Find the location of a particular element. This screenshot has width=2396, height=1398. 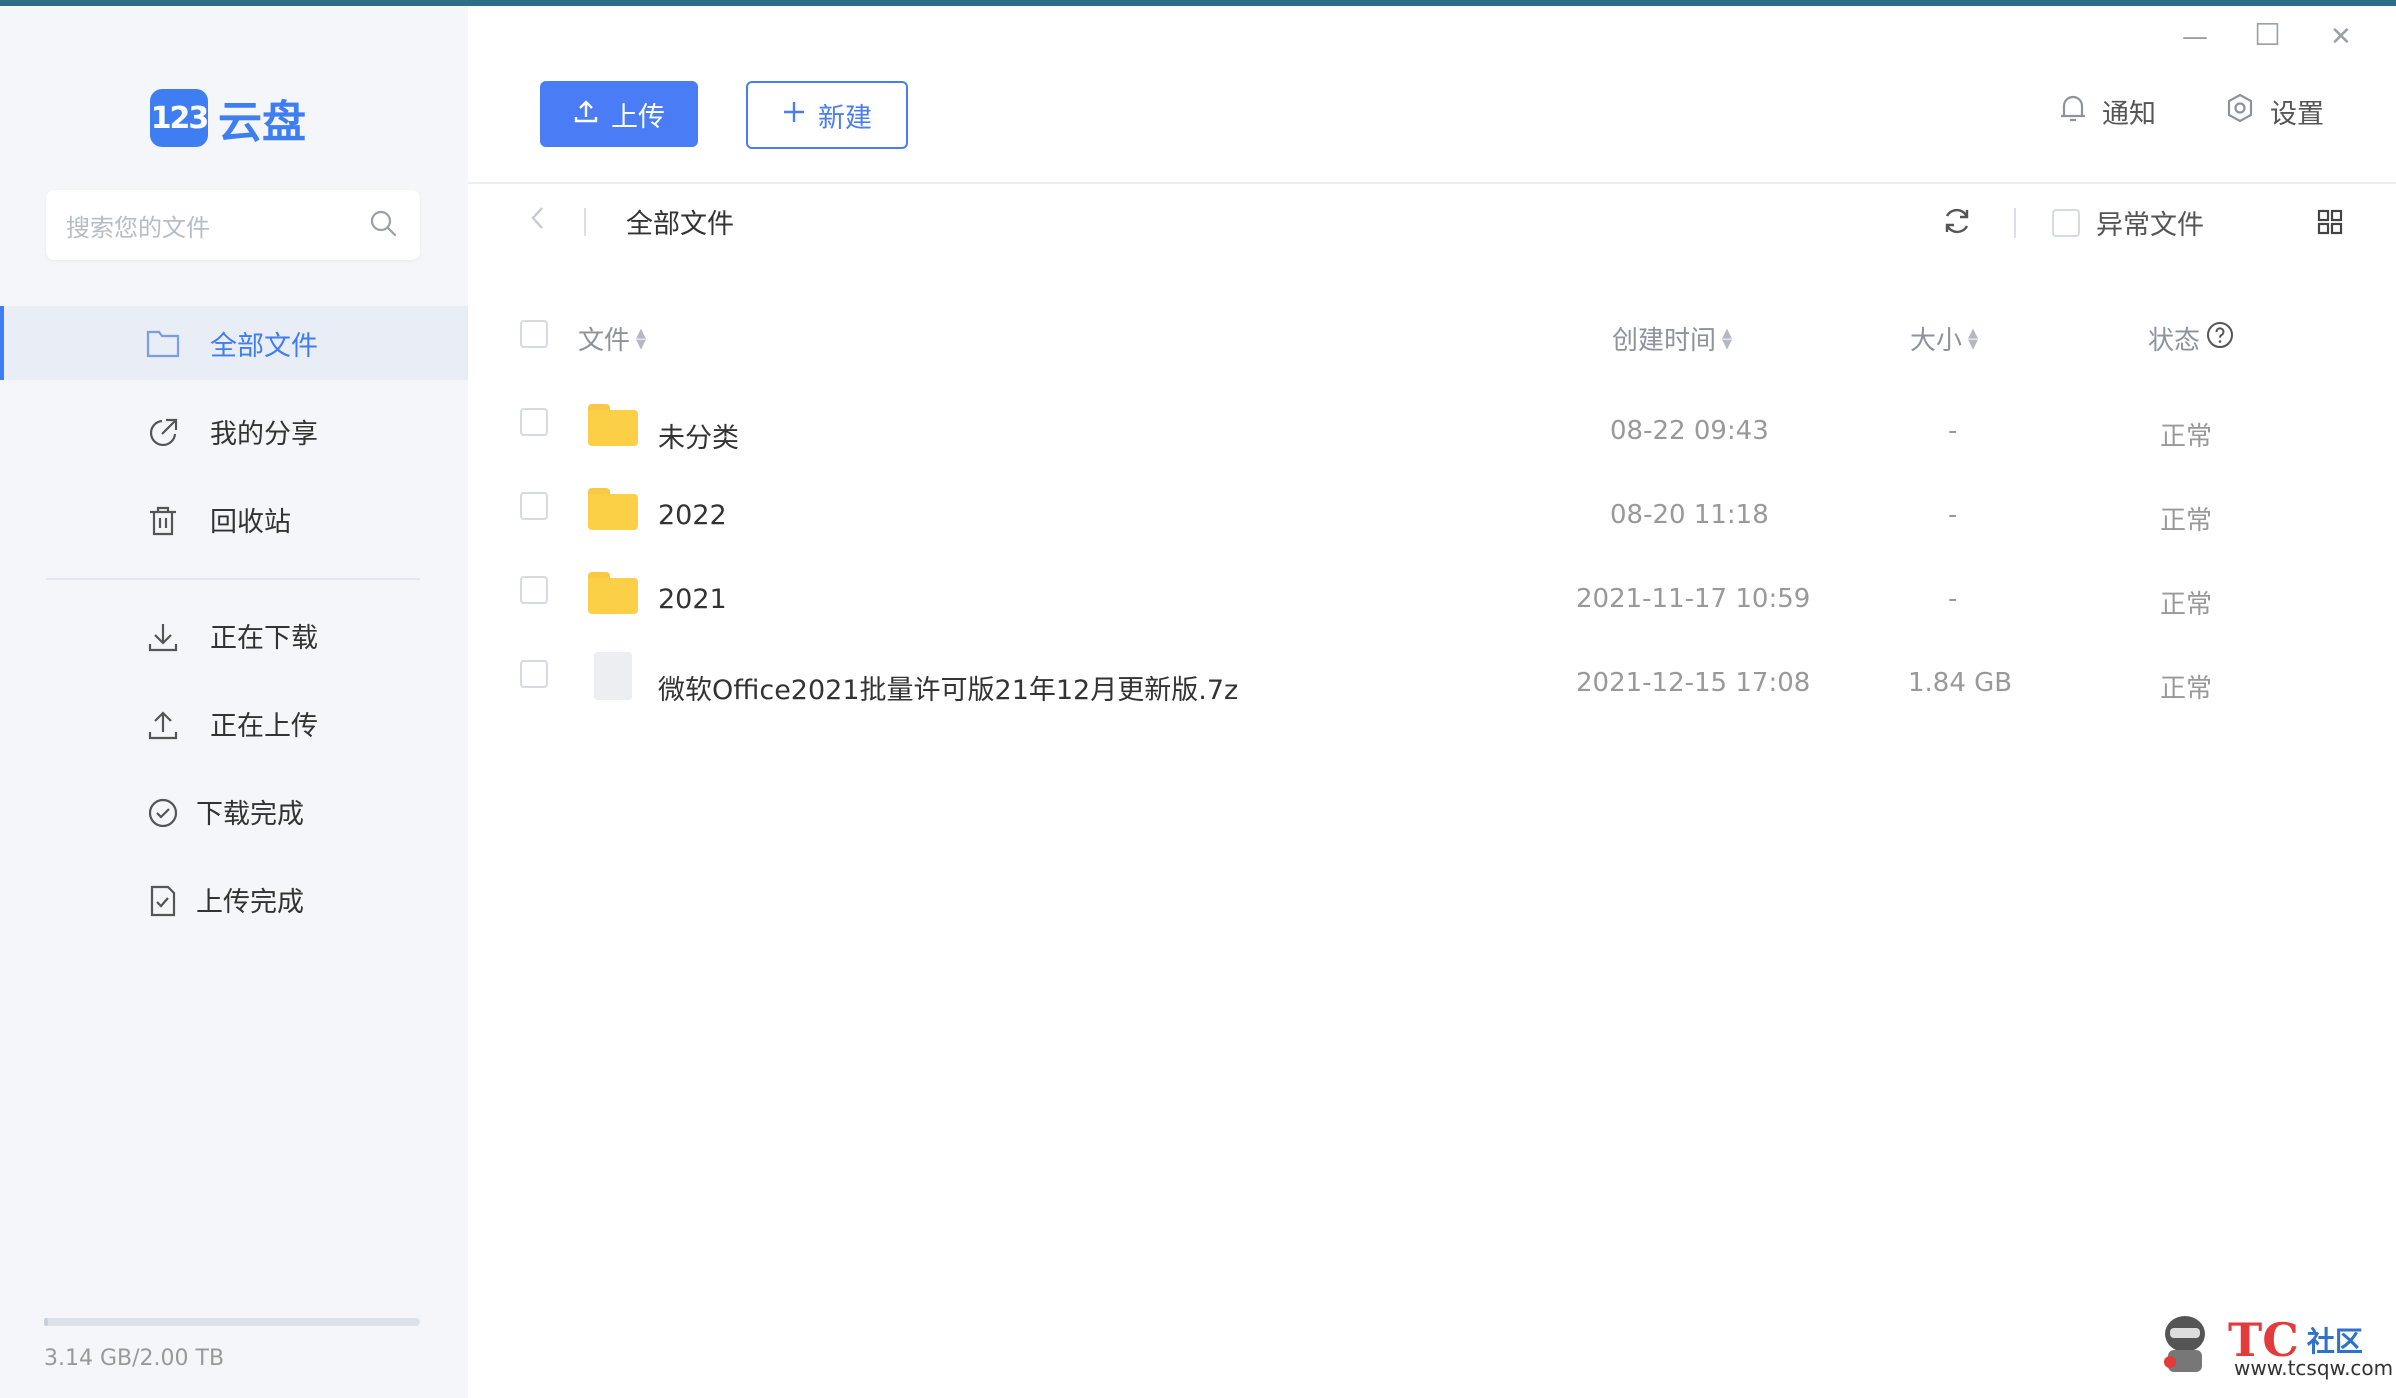

upload-icon is located at coordinates (586, 114).